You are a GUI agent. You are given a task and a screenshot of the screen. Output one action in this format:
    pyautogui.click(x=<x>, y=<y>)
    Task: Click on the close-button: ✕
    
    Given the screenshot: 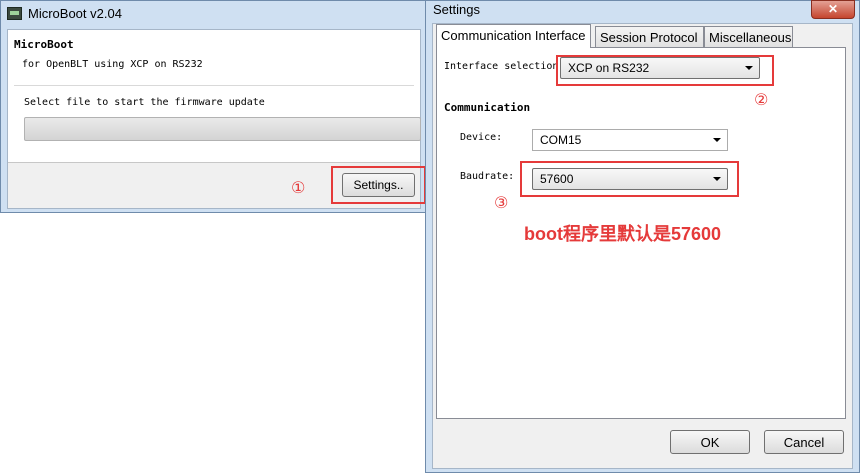 What is the action you would take?
    pyautogui.click(x=833, y=9)
    